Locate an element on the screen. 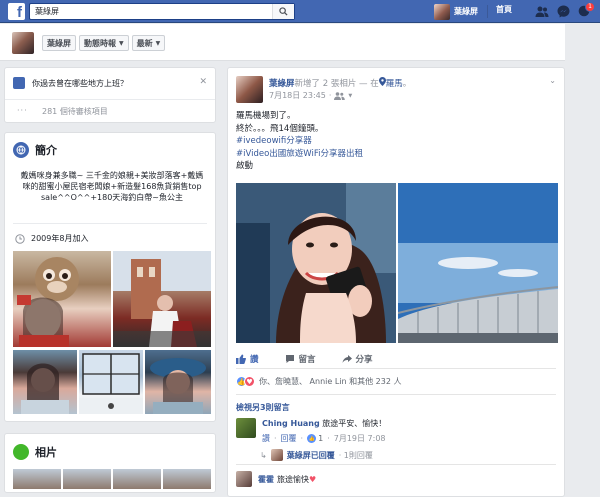 The image size is (600, 497). share-label: 分享 is located at coordinates (364, 360).